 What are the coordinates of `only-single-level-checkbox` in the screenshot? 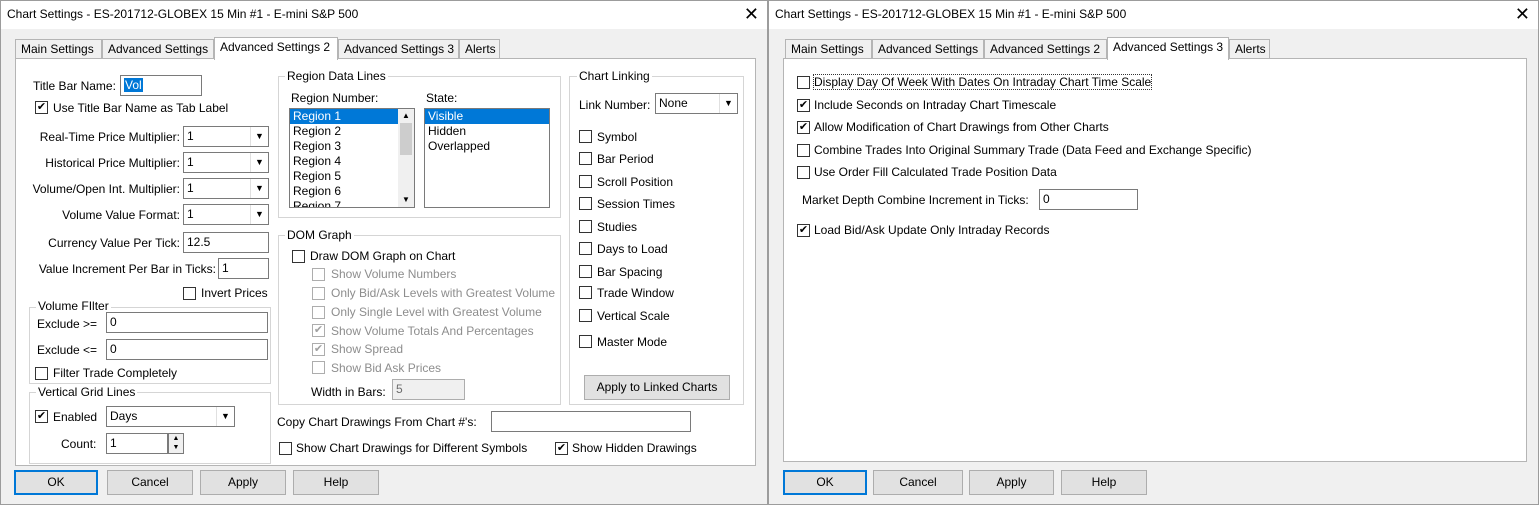 It's located at (318, 312).